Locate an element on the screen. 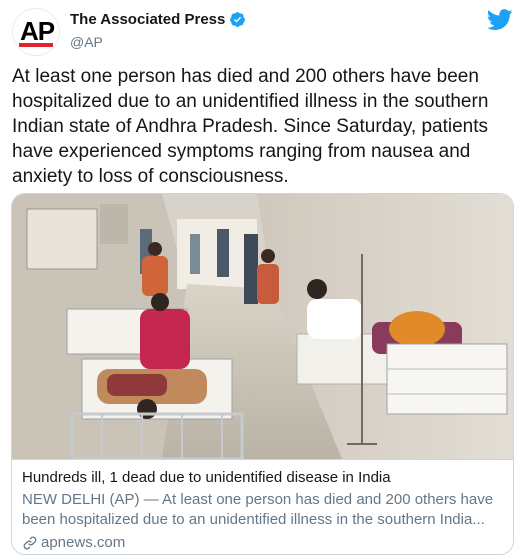 The width and height of the screenshot is (525, 558). twitter-bird-icon is located at coordinates (499, 20).